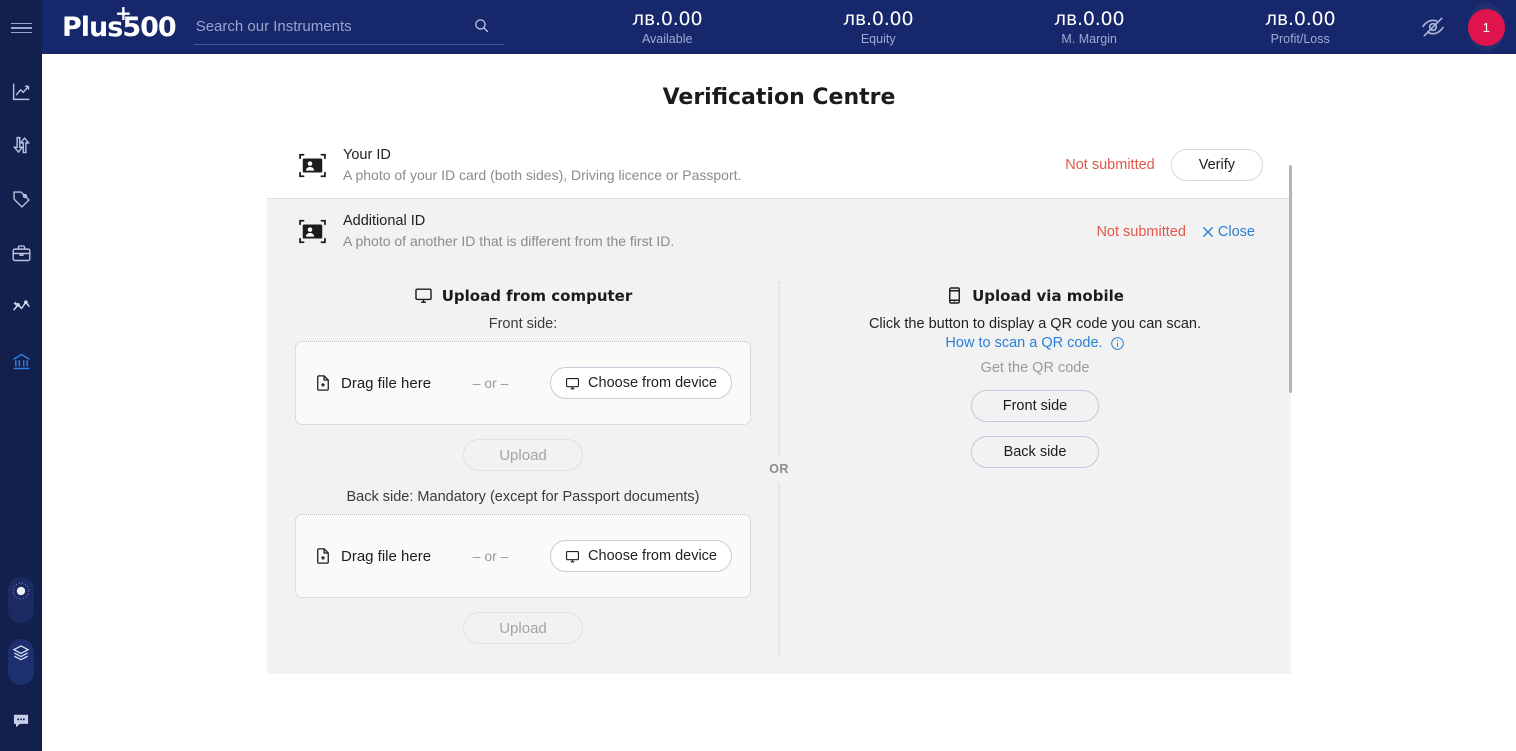 The image size is (1516, 751). I want to click on search-icon, so click(481, 28).